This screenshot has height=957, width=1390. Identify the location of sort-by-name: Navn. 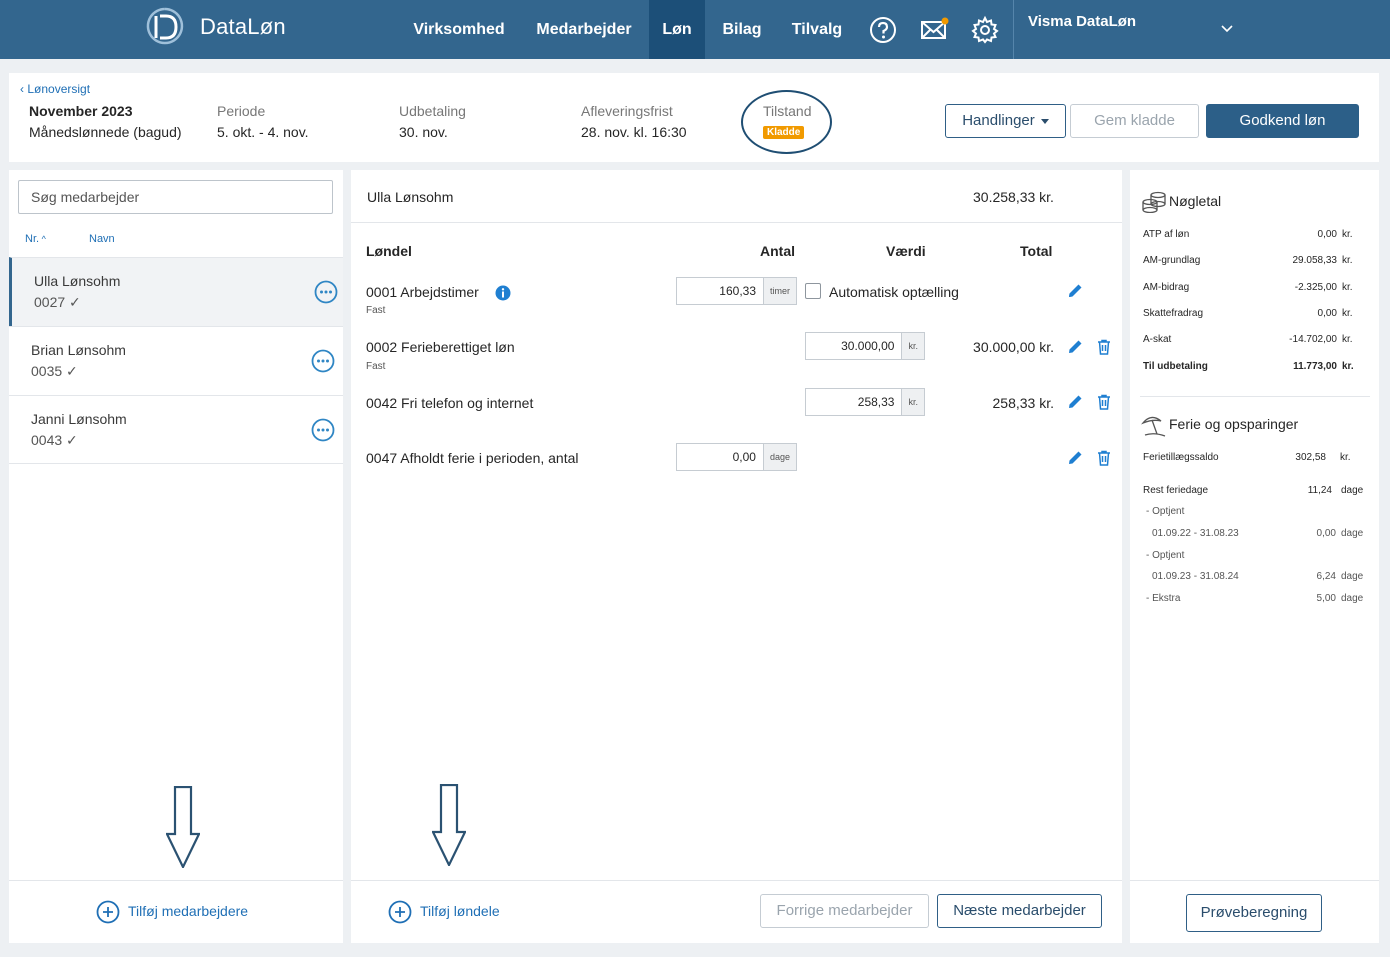
(102, 239).